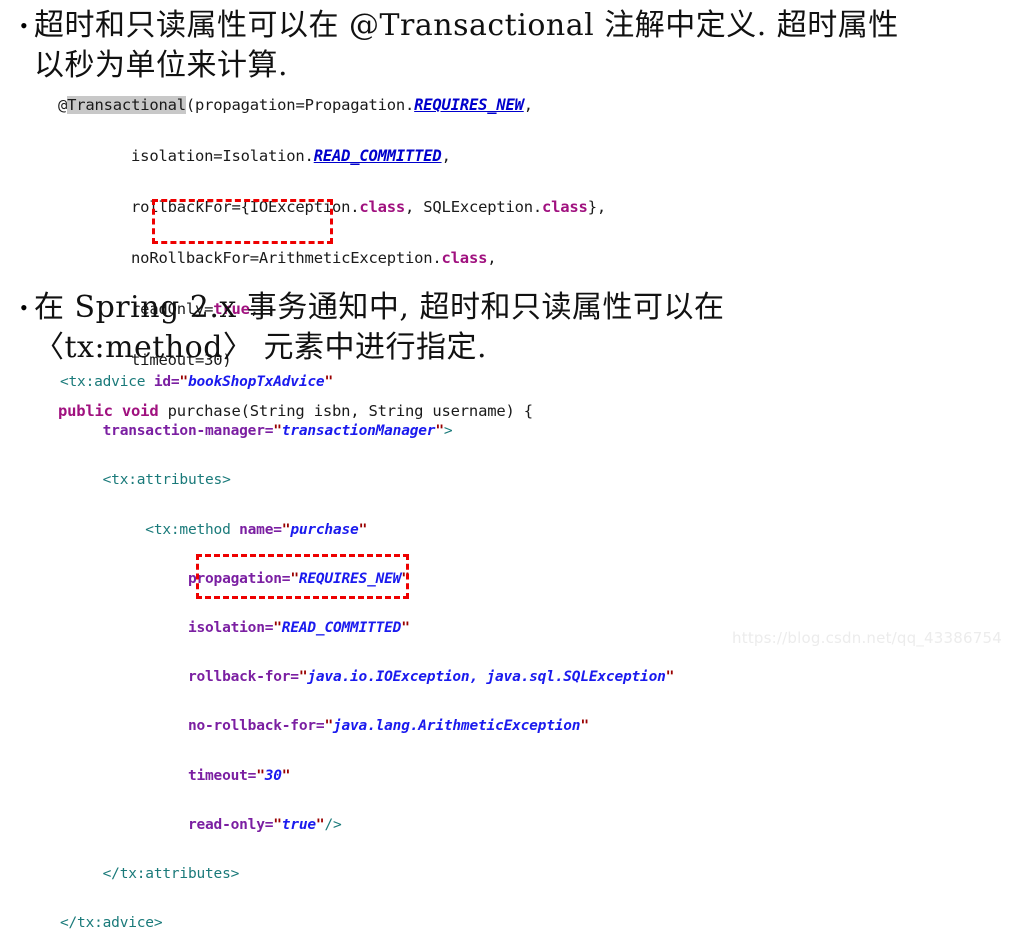 The width and height of the screenshot is (1010, 936). What do you see at coordinates (145, 480) in the screenshot?
I see `code-token-tag: <tx:attributes>` at bounding box center [145, 480].